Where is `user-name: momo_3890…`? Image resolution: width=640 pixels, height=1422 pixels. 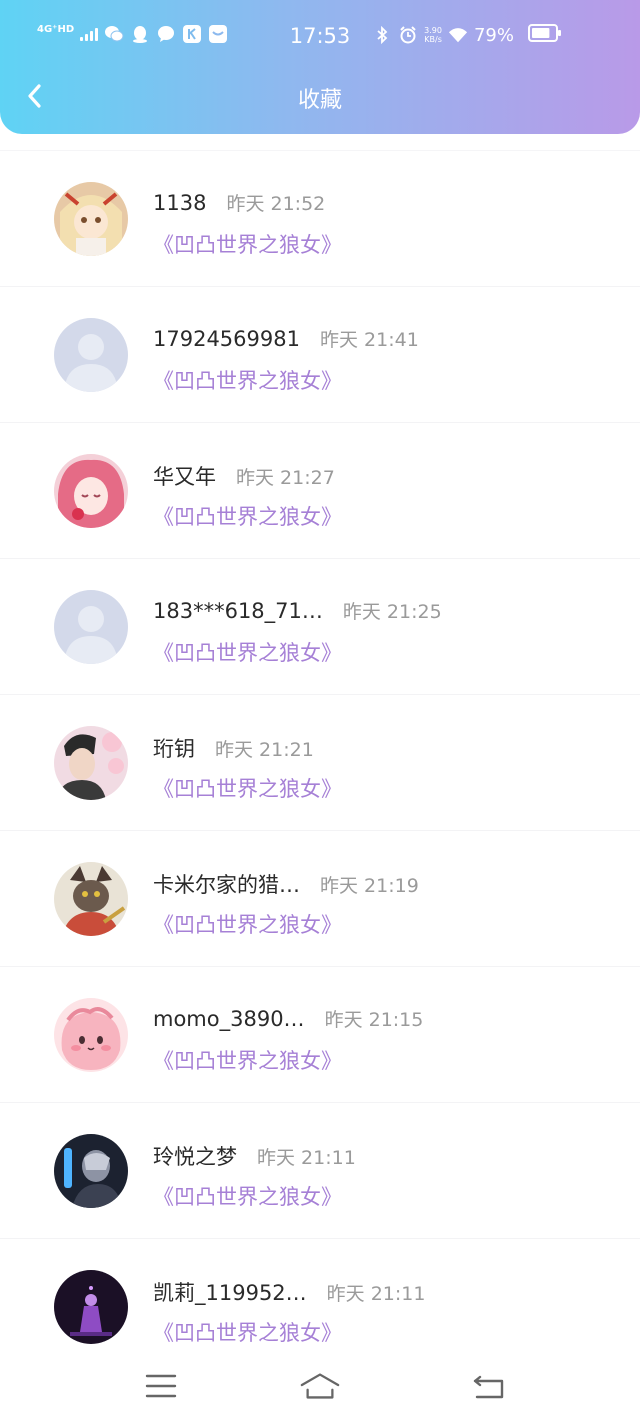
user-name: momo_3890… is located at coordinates (229, 1019).